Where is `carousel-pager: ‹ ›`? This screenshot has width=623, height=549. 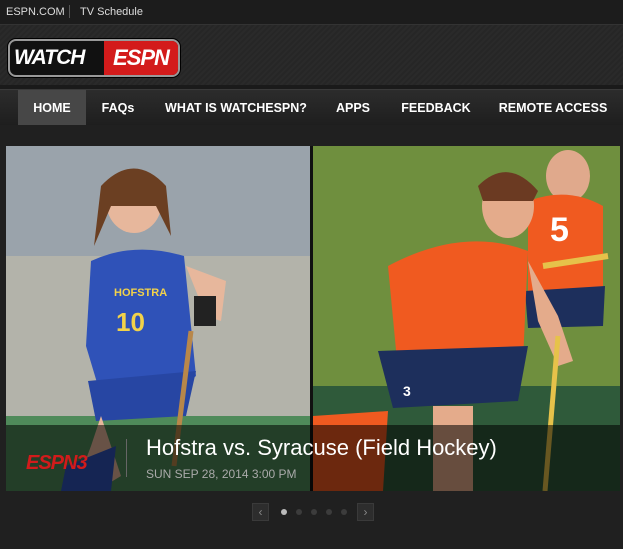
carousel-pager: ‹ › is located at coordinates (313, 512).